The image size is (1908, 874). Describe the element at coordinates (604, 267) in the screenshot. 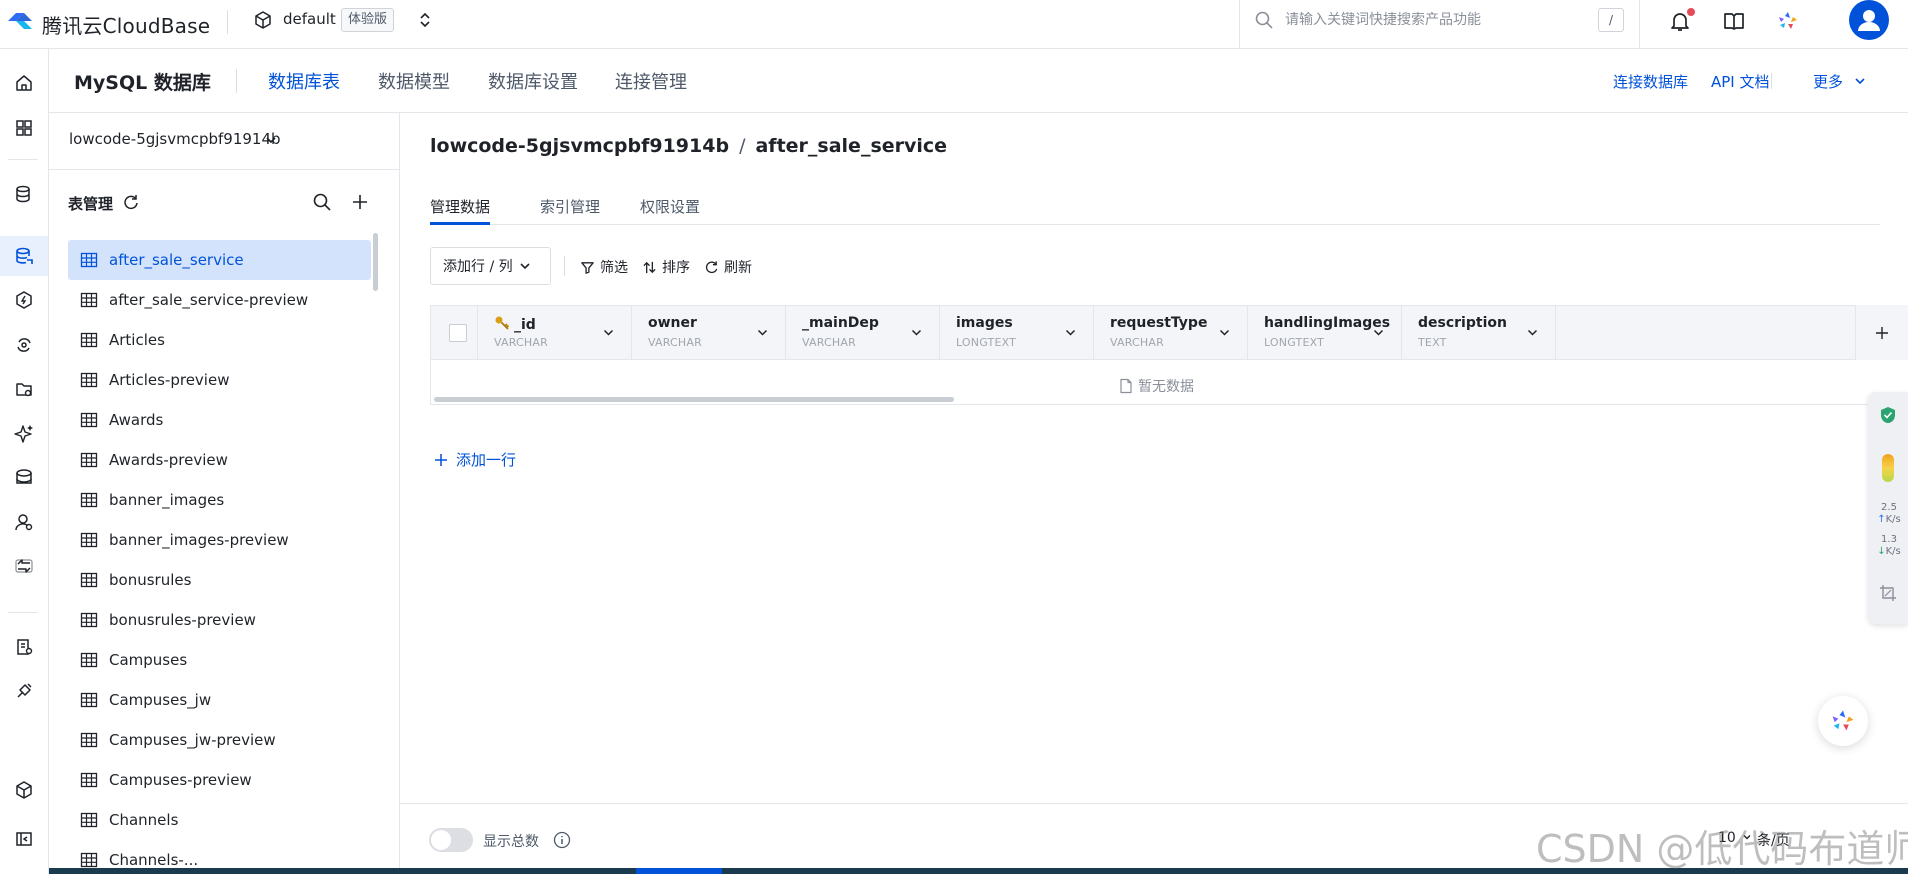

I see `filter-button: 筛选` at that location.